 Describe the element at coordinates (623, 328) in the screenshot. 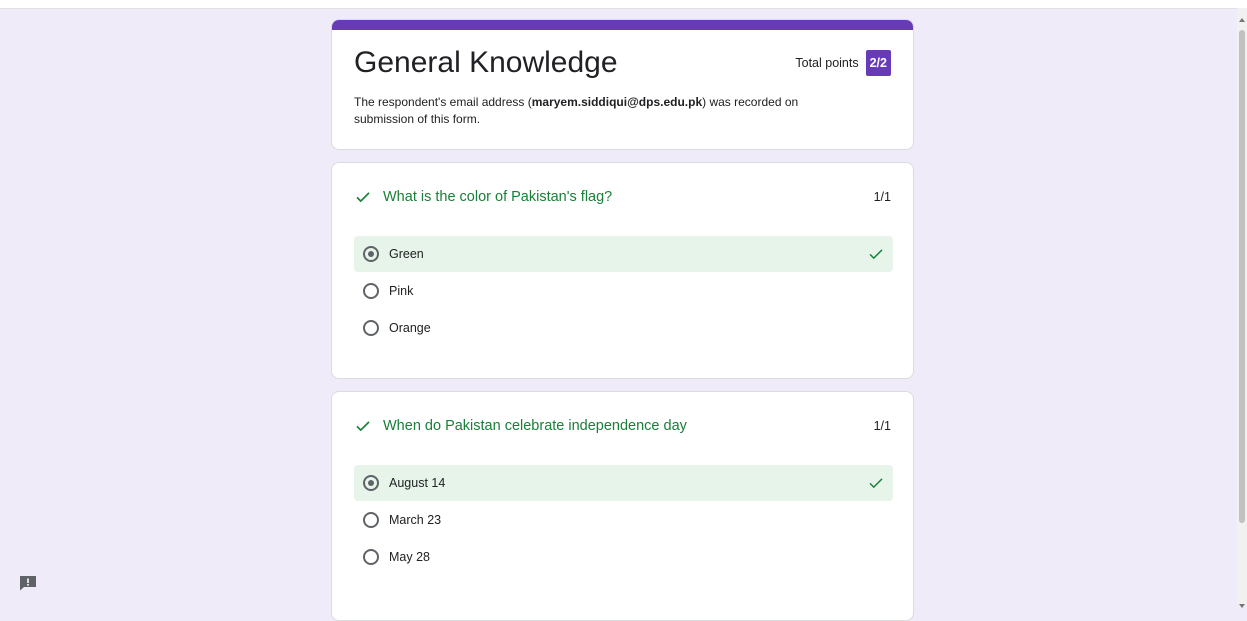

I see `answer-option: Orange` at that location.